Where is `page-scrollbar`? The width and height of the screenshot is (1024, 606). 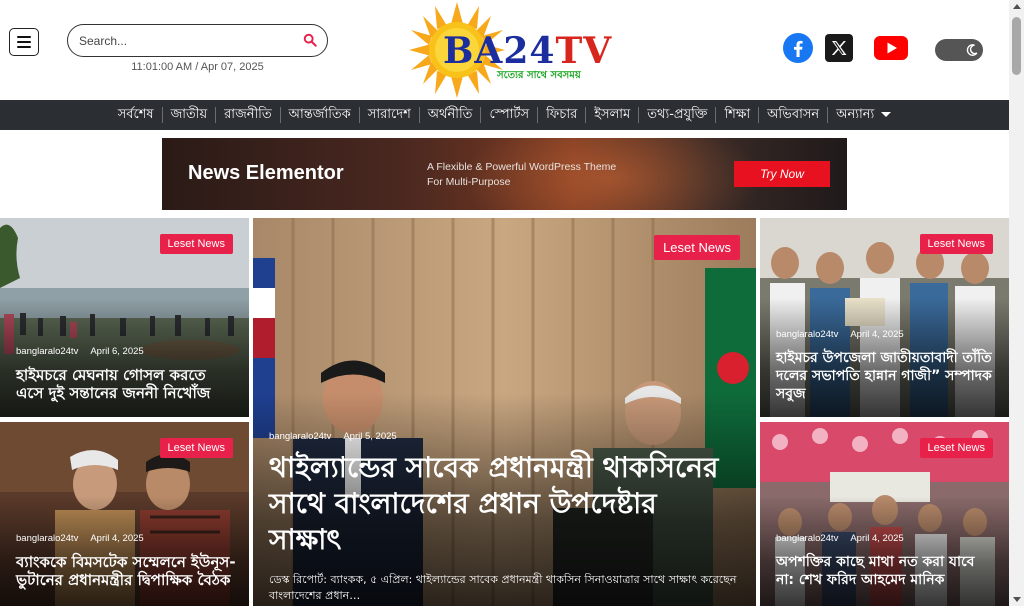
page-scrollbar is located at coordinates (1016, 303).